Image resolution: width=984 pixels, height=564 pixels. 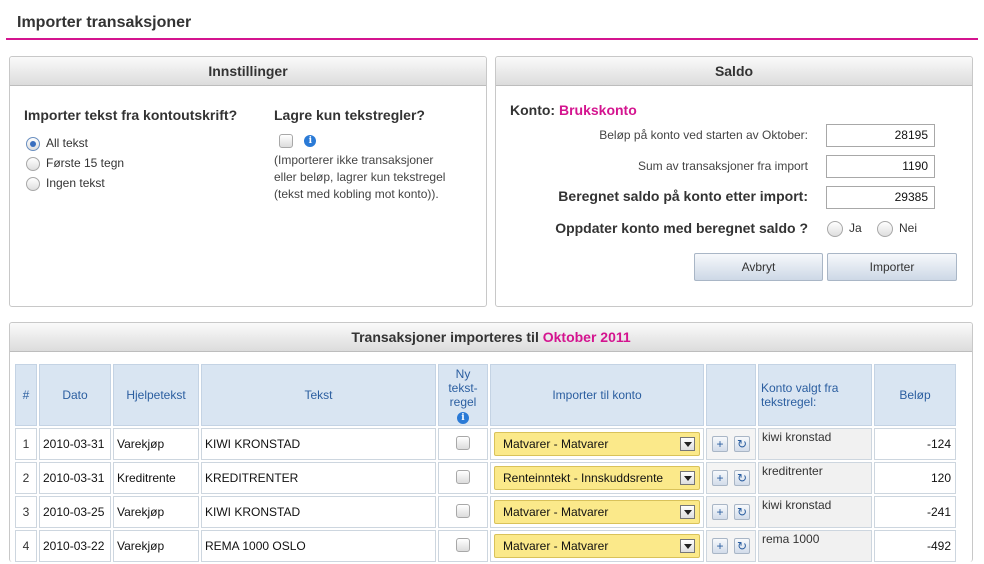 What do you see at coordinates (349, 115) in the screenshot?
I see `rules-question: Lagre kun tekstregler?` at bounding box center [349, 115].